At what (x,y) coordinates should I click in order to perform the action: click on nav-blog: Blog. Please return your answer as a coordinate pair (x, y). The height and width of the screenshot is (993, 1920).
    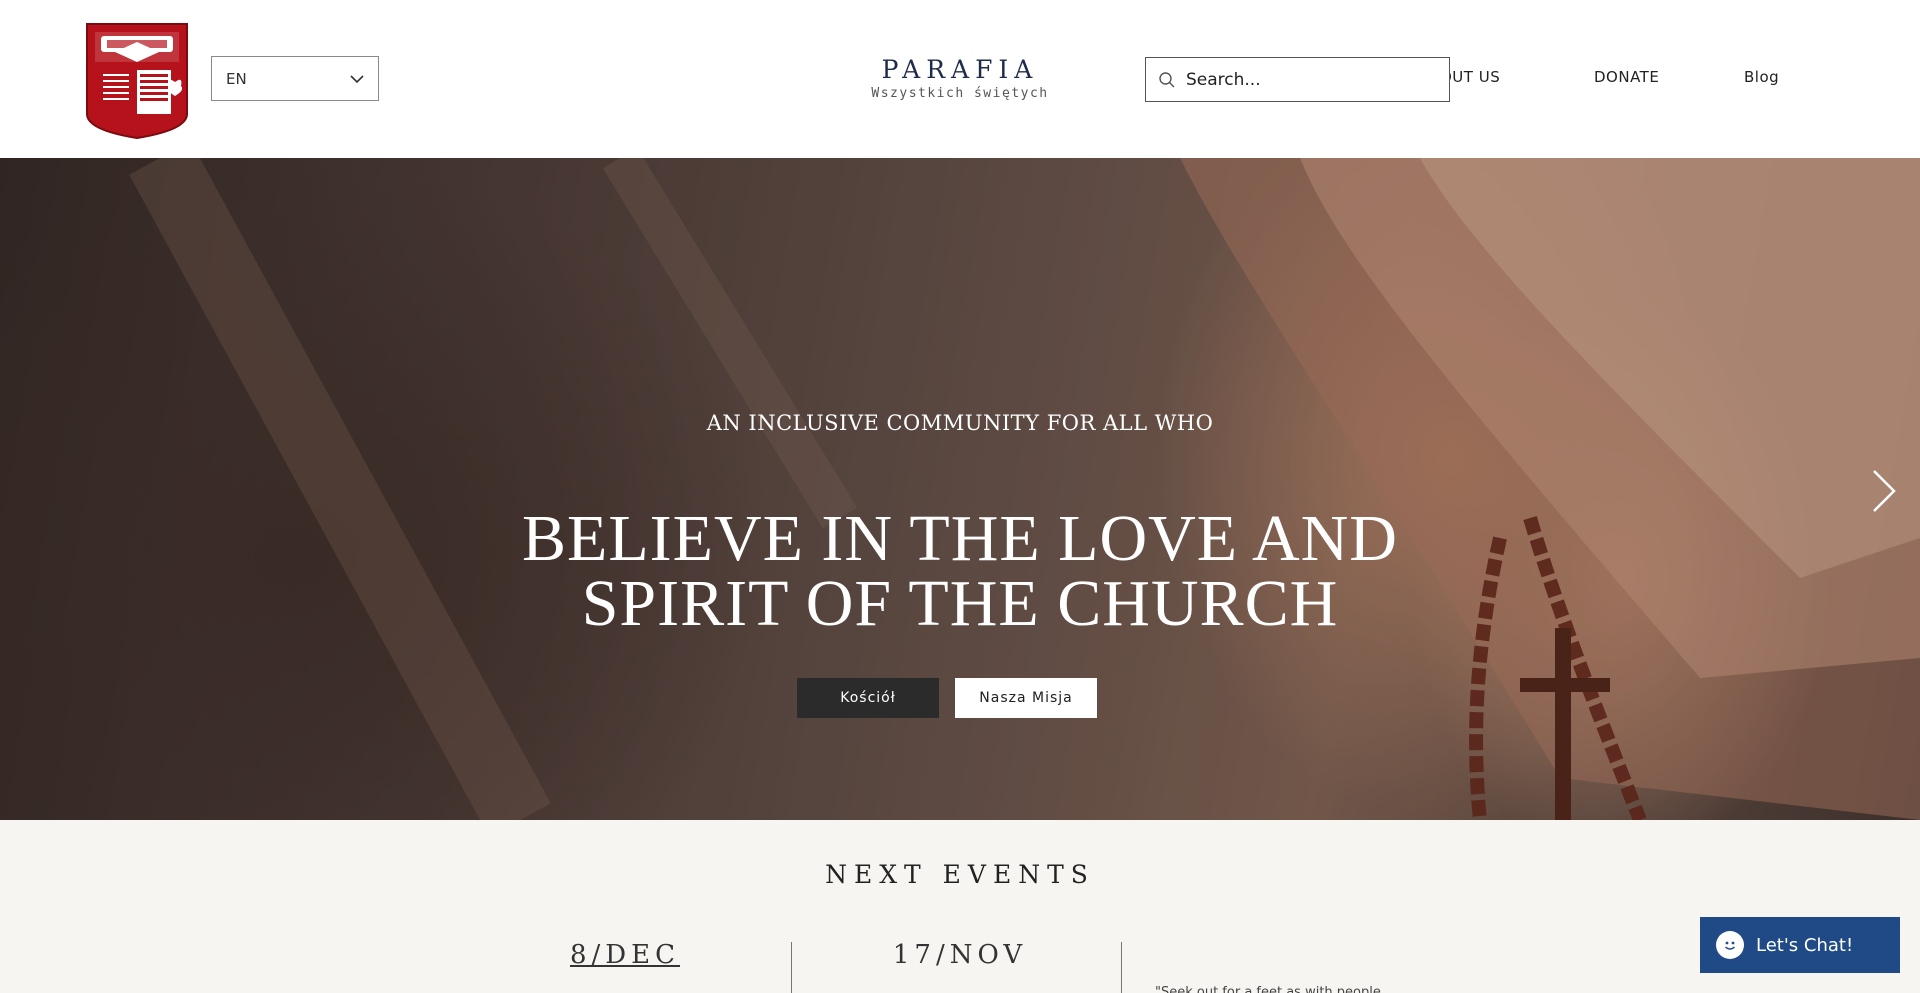
    Looking at the image, I should click on (1761, 77).